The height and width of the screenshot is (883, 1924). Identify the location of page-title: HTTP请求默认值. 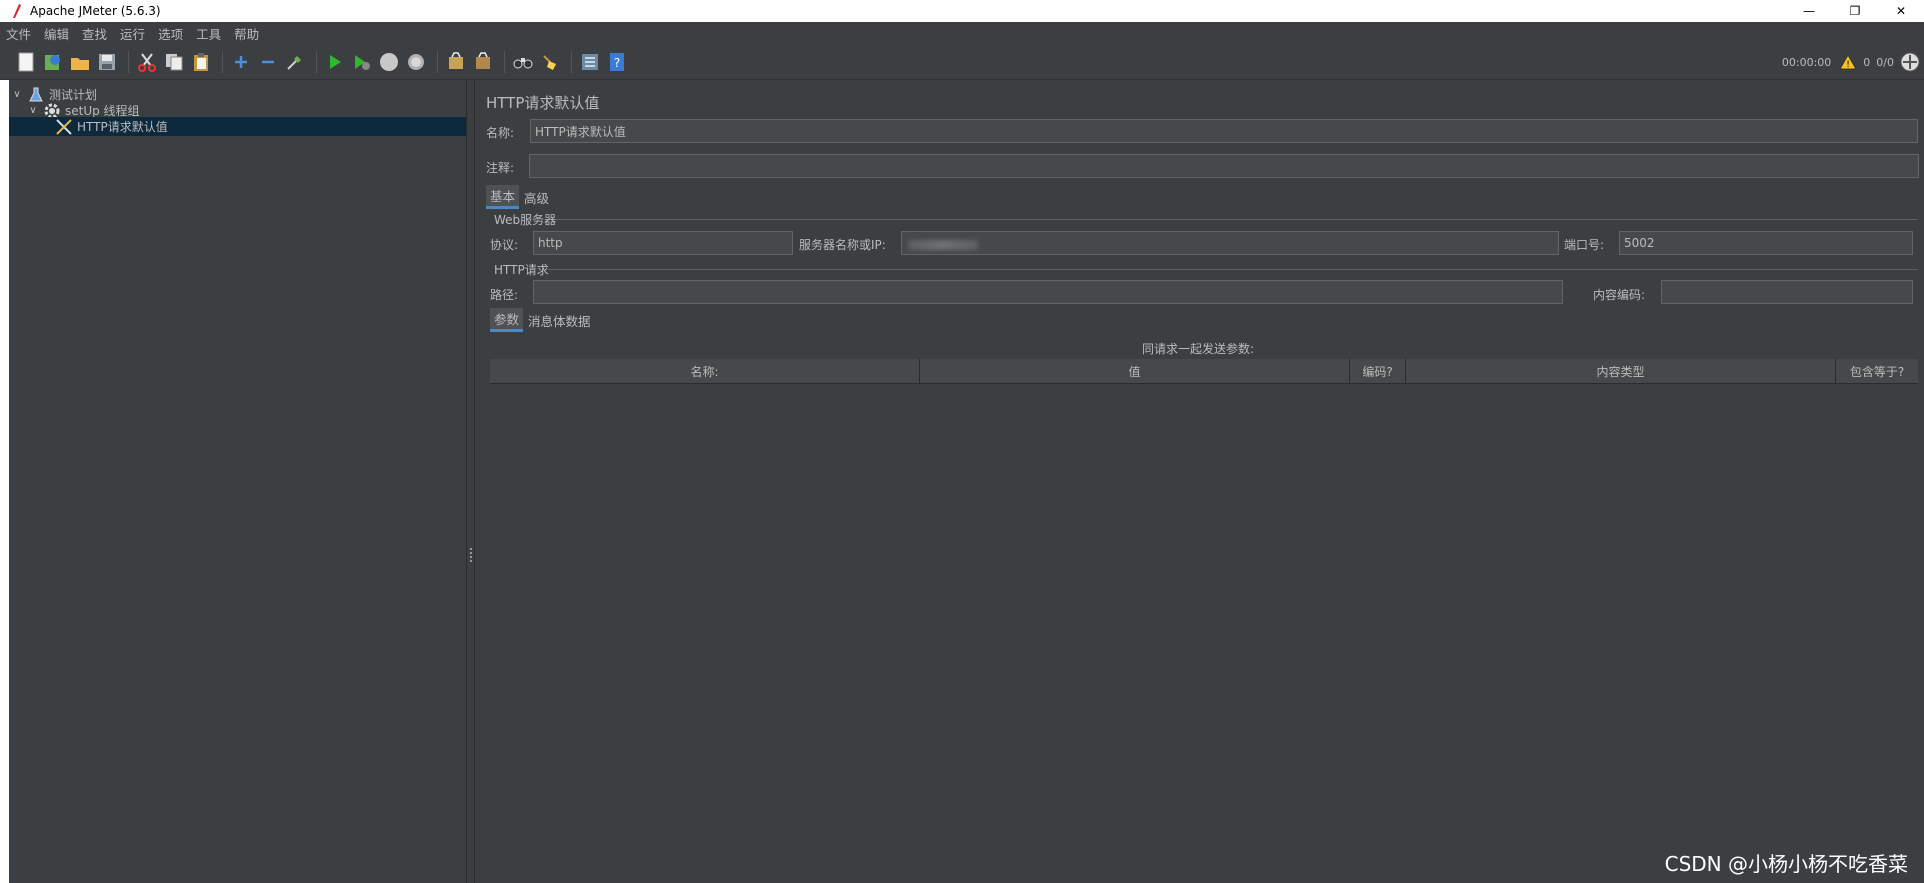
(543, 103).